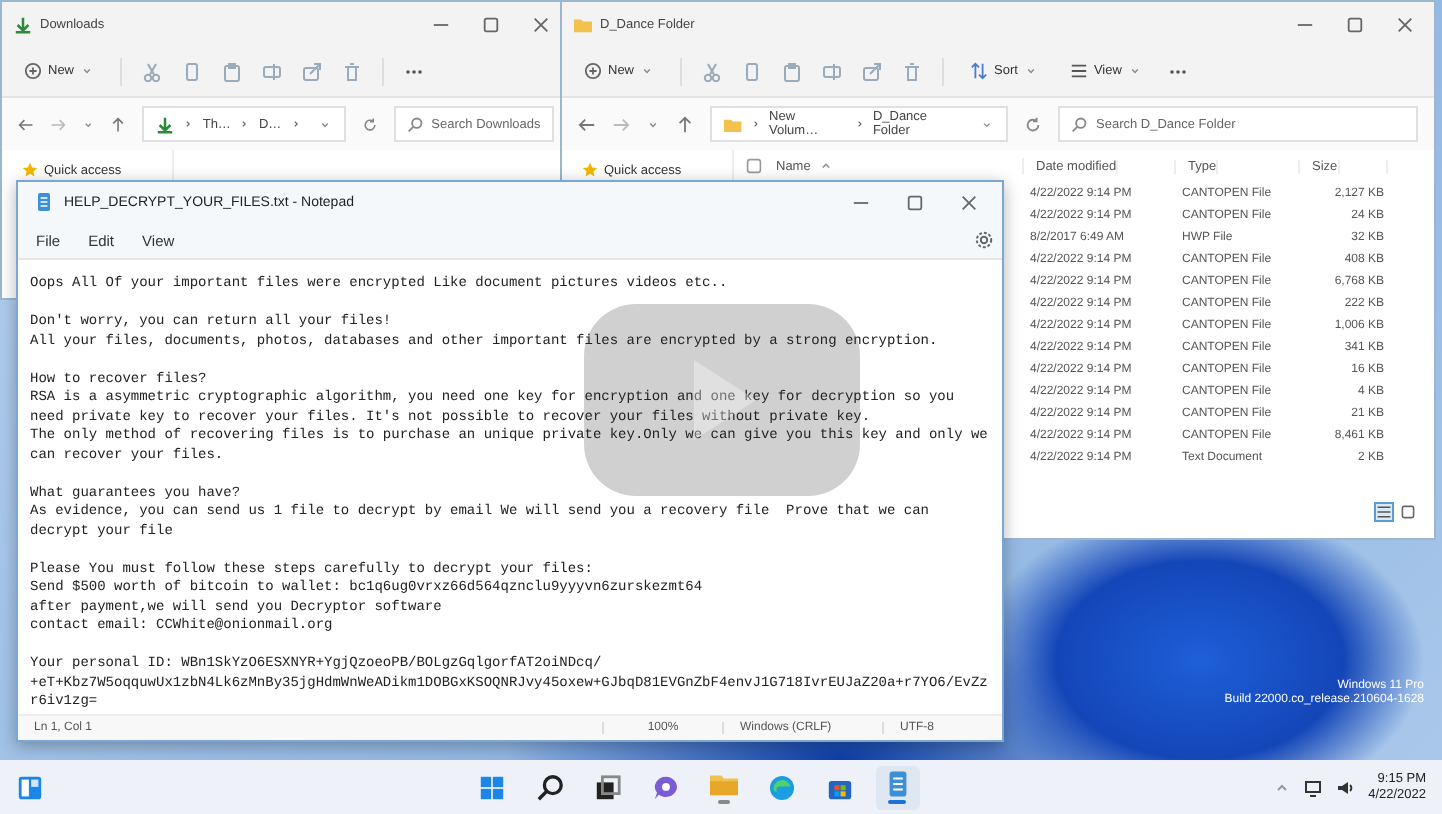 This screenshot has height=814, width=1442. What do you see at coordinates (1078, 71) in the screenshot?
I see `list-icon` at bounding box center [1078, 71].